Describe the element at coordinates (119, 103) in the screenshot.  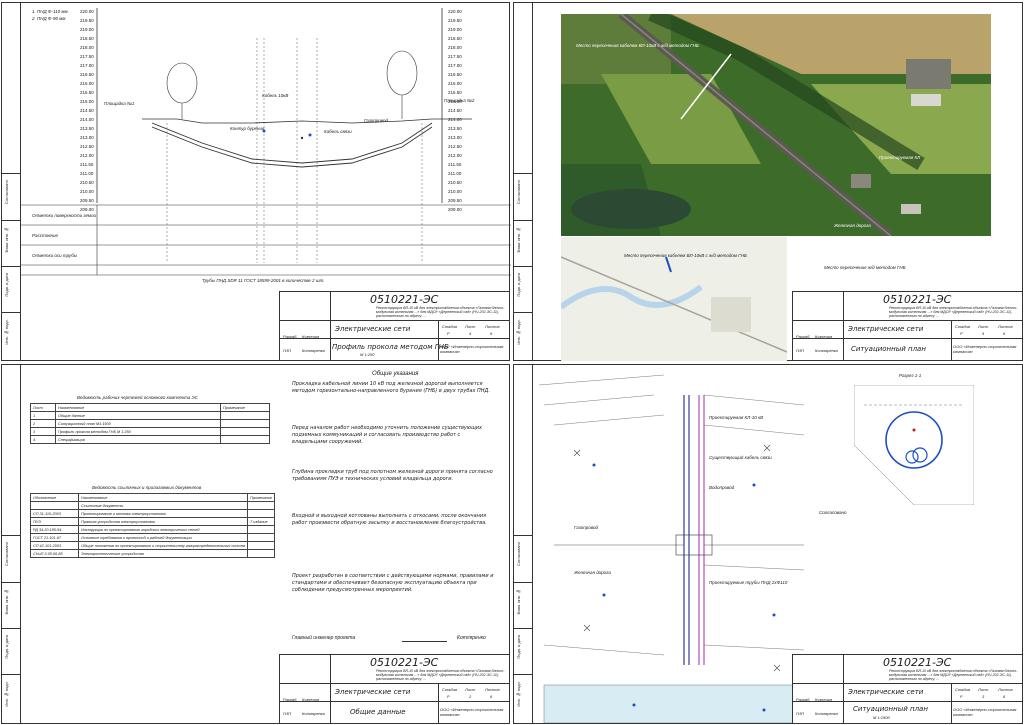
I see `annotation: Площадка №1` at that location.